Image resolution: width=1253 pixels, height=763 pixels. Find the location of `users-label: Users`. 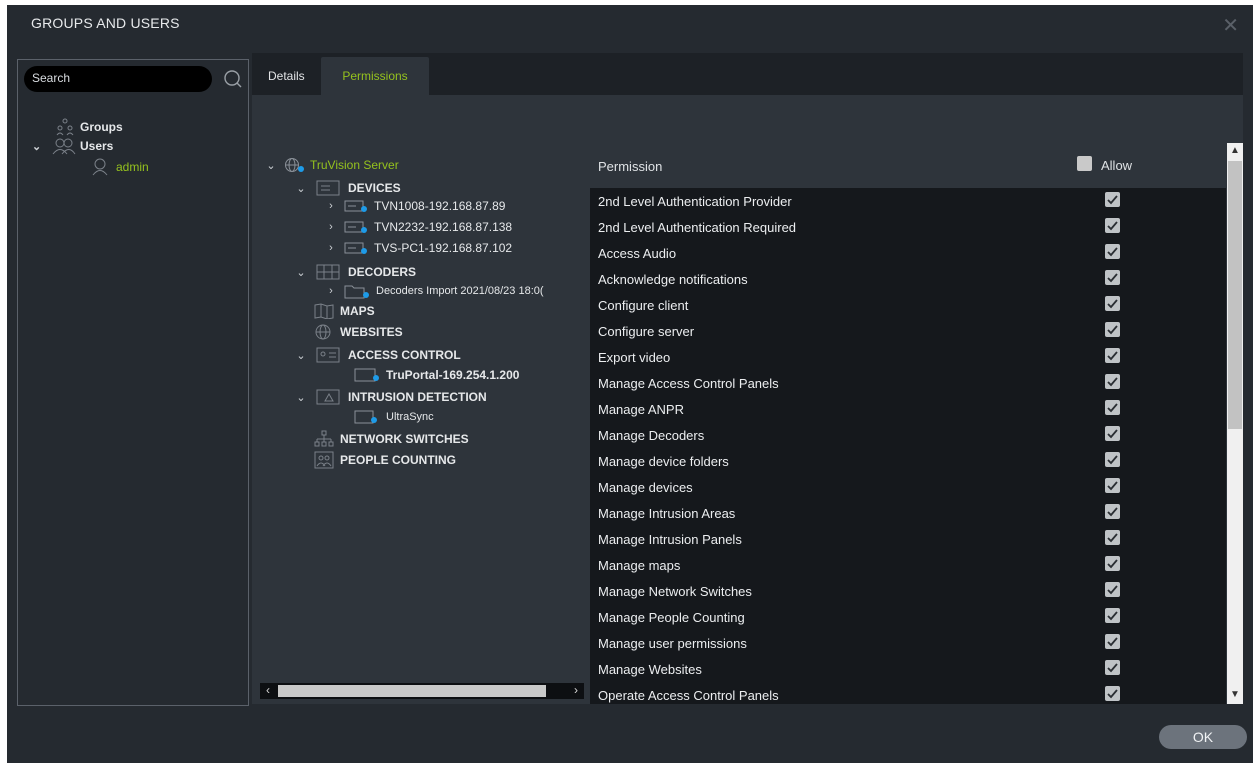

users-label: Users is located at coordinates (97, 146).